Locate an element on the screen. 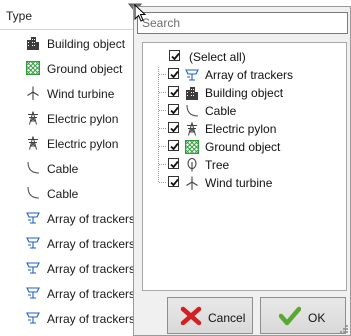 This screenshot has height=336, width=351. checklist-label: Electric pylon is located at coordinates (241, 129).